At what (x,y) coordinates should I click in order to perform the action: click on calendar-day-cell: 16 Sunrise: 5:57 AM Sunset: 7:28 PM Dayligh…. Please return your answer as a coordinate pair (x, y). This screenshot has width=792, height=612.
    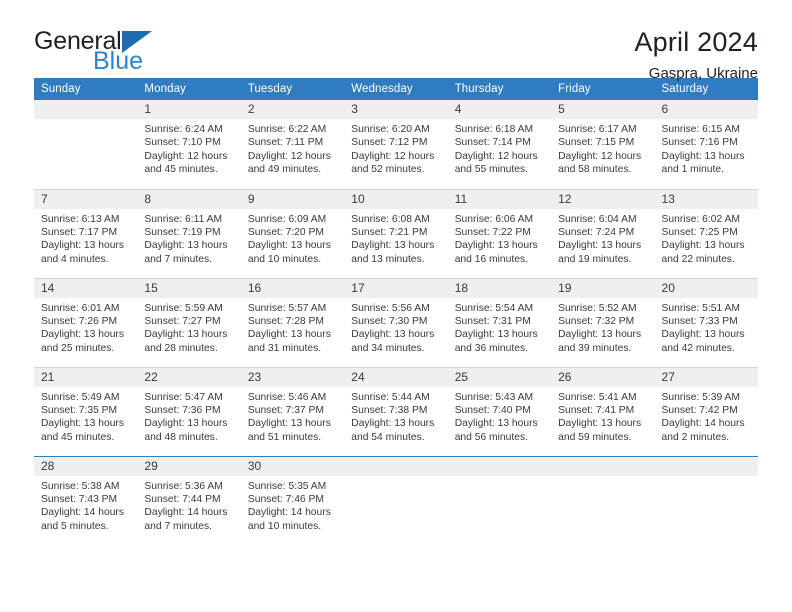
    Looking at the image, I should click on (292, 322).